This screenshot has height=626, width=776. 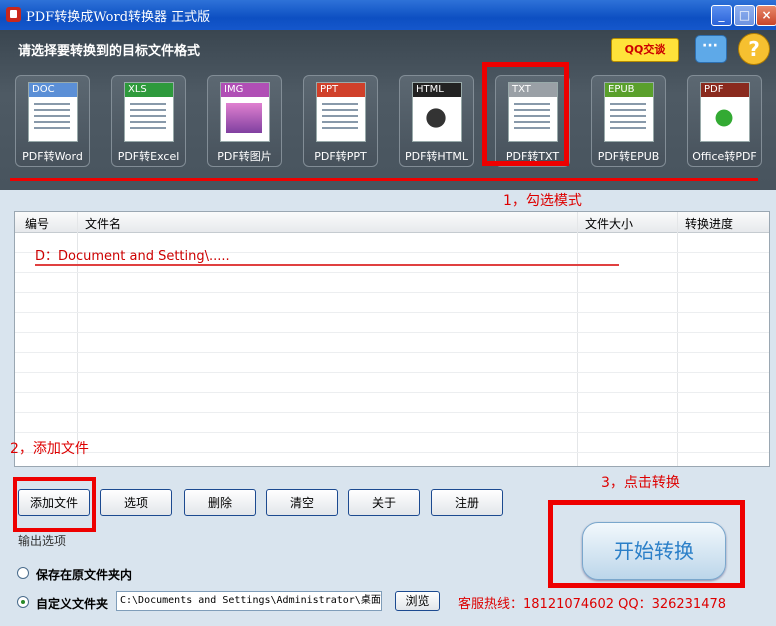 What do you see at coordinates (384, 502) in the screenshot?
I see `about-button: 关于` at bounding box center [384, 502].